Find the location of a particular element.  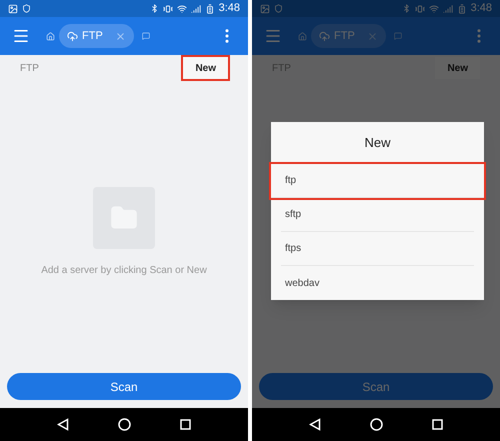

dialog-title: New is located at coordinates (377, 143).